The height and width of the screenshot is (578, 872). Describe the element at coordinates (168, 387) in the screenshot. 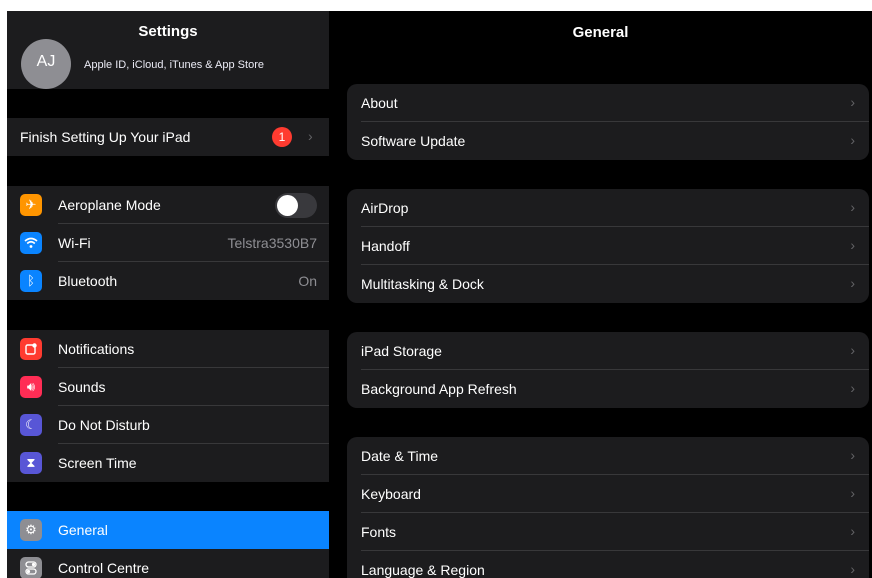

I see `sidebar-item-sounds: 🔊︎ Sounds` at that location.